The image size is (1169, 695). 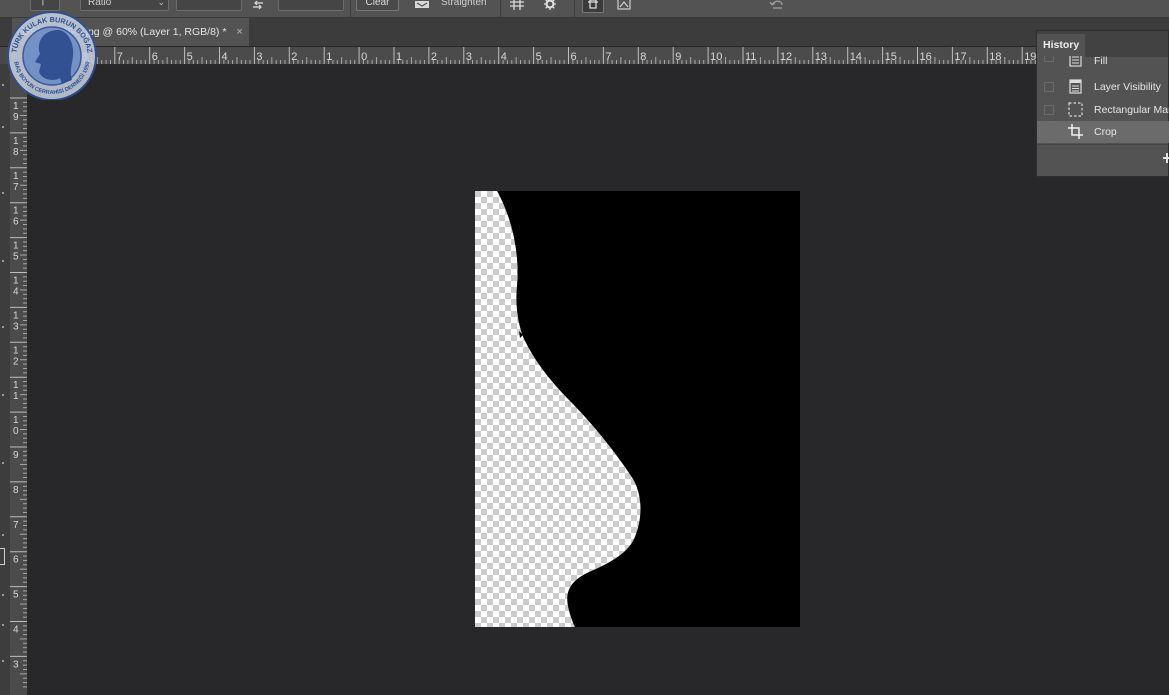 I want to click on history-tab: History, so click(x=1061, y=45).